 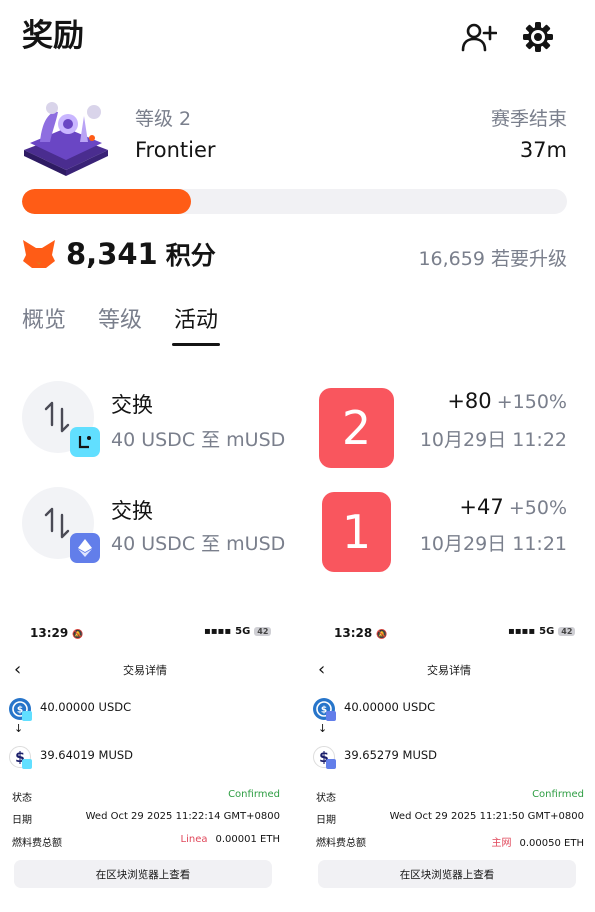 I want to click on fee-value: 0.00050 ETH, so click(x=551, y=843).